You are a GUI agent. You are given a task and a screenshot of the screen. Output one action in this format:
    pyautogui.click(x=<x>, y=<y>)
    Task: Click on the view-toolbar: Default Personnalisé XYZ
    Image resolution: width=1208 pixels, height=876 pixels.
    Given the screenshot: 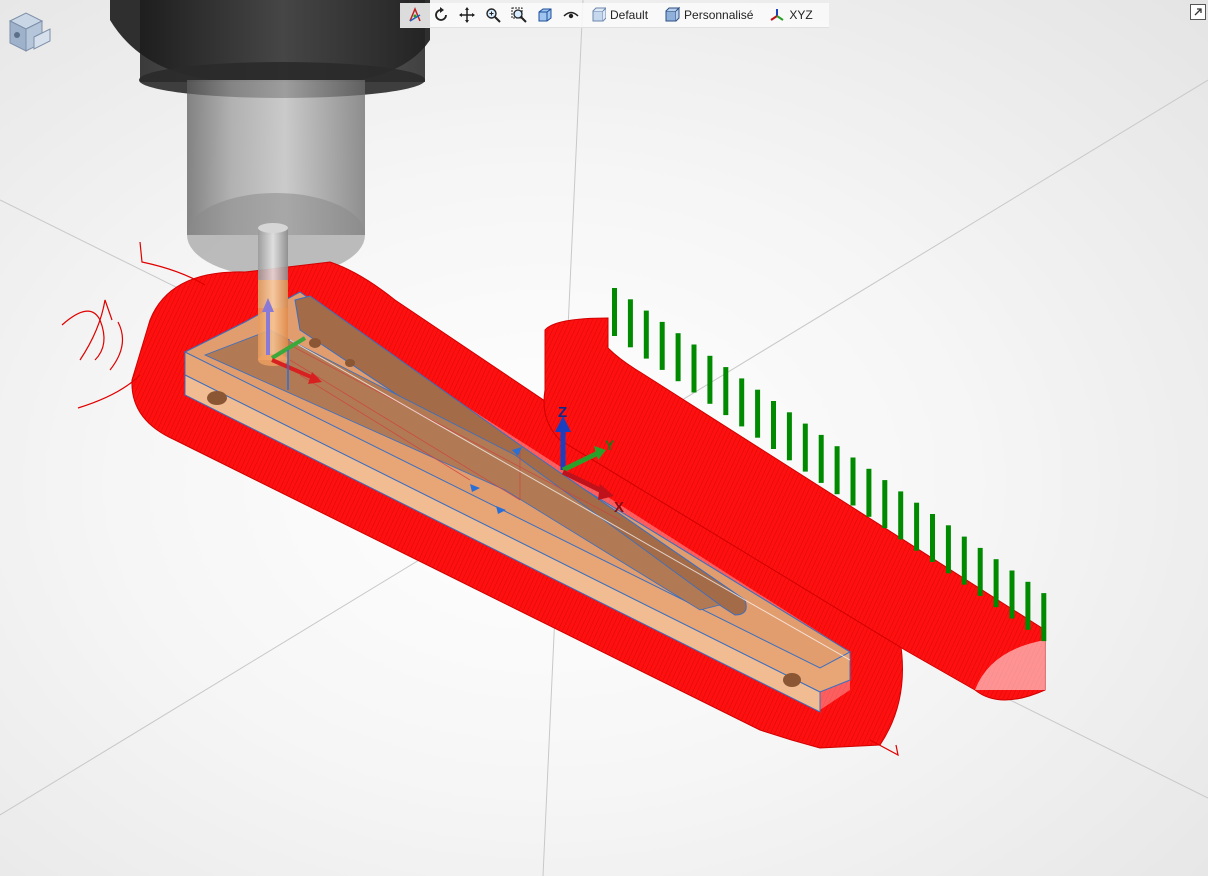 What is the action you would take?
    pyautogui.click(x=614, y=15)
    